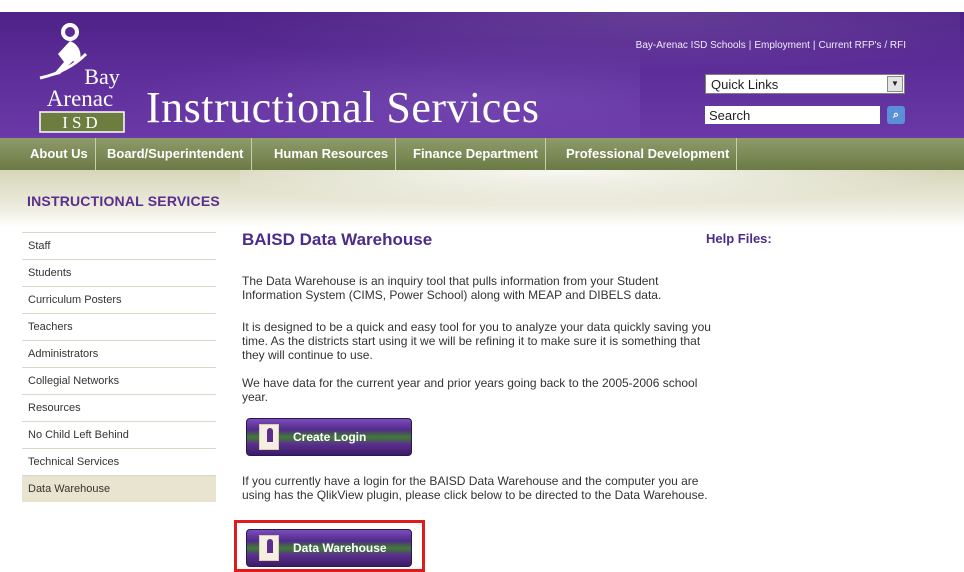 The height and width of the screenshot is (572, 964). What do you see at coordinates (648, 154) in the screenshot?
I see `nav-item-professional-development: Professional Development` at bounding box center [648, 154].